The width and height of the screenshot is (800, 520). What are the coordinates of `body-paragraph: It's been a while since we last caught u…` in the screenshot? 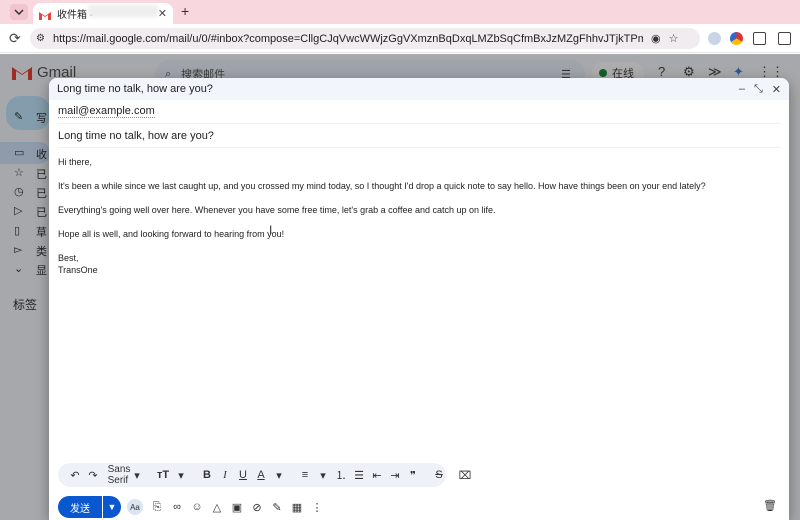 It's located at (382, 186).